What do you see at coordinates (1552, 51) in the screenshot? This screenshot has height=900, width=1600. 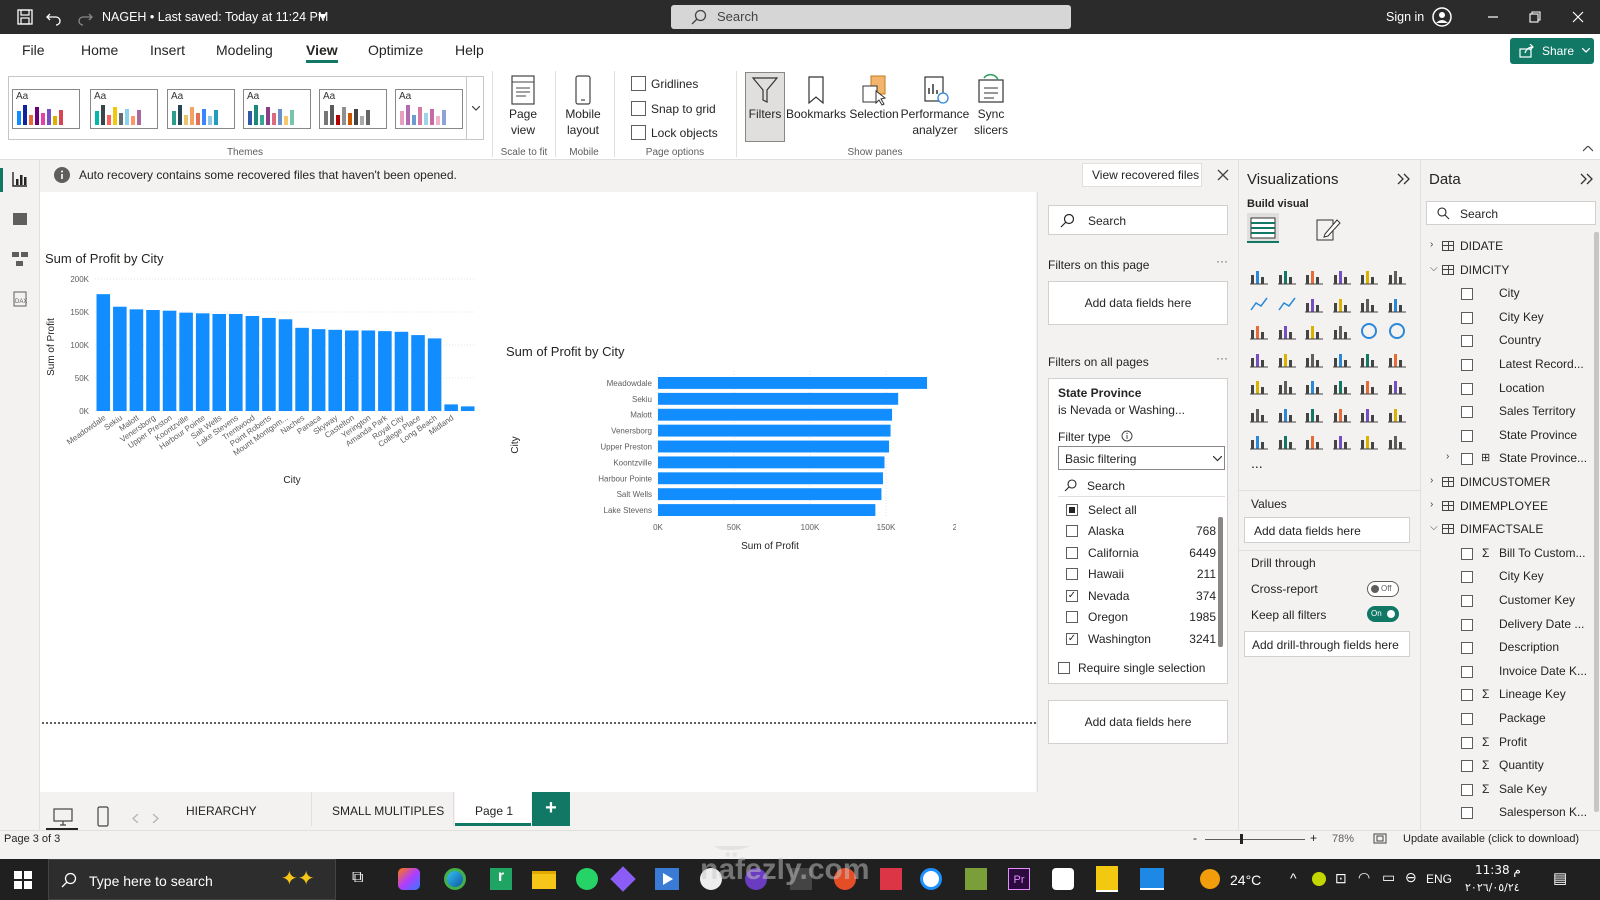 I see `share-button: Share` at bounding box center [1552, 51].